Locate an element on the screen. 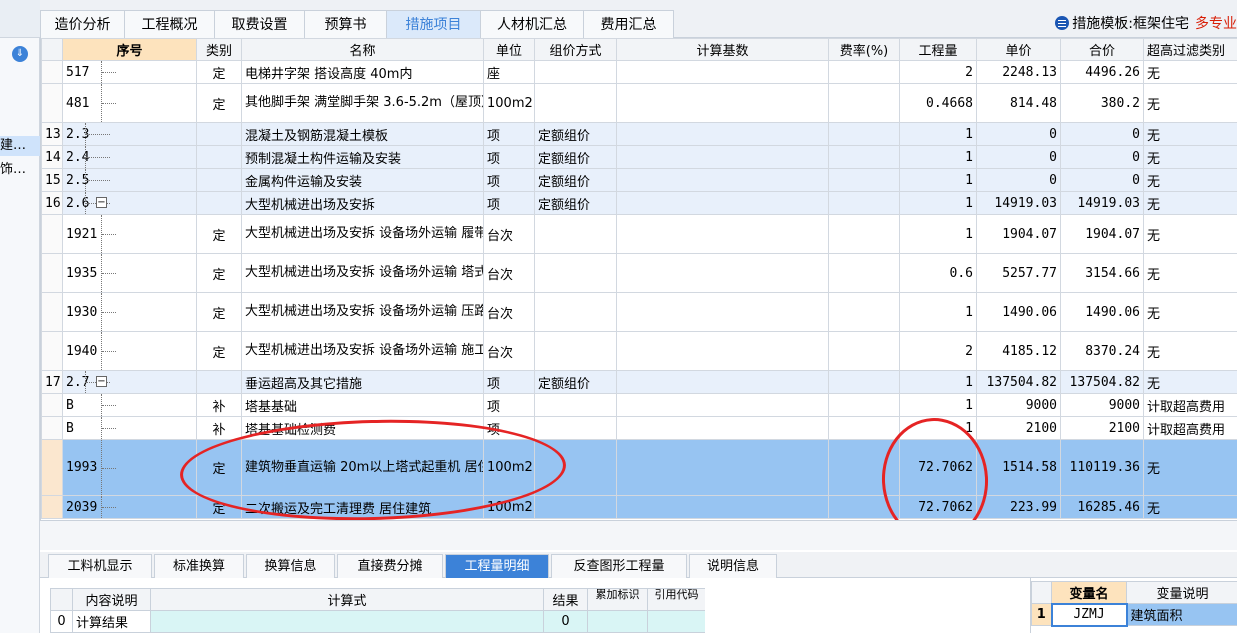  group-row: 15 2.5 金属构件运输及安装项定额组价 1 0 0 无 is located at coordinates (639, 180).